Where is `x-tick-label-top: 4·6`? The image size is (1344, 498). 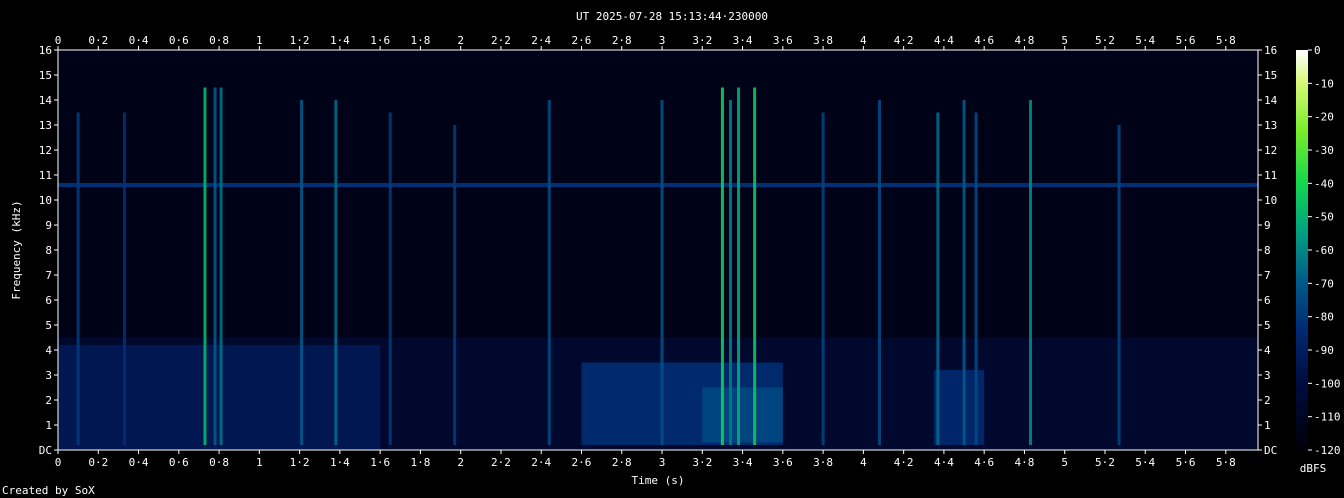 x-tick-label-top: 4·6 is located at coordinates (984, 40).